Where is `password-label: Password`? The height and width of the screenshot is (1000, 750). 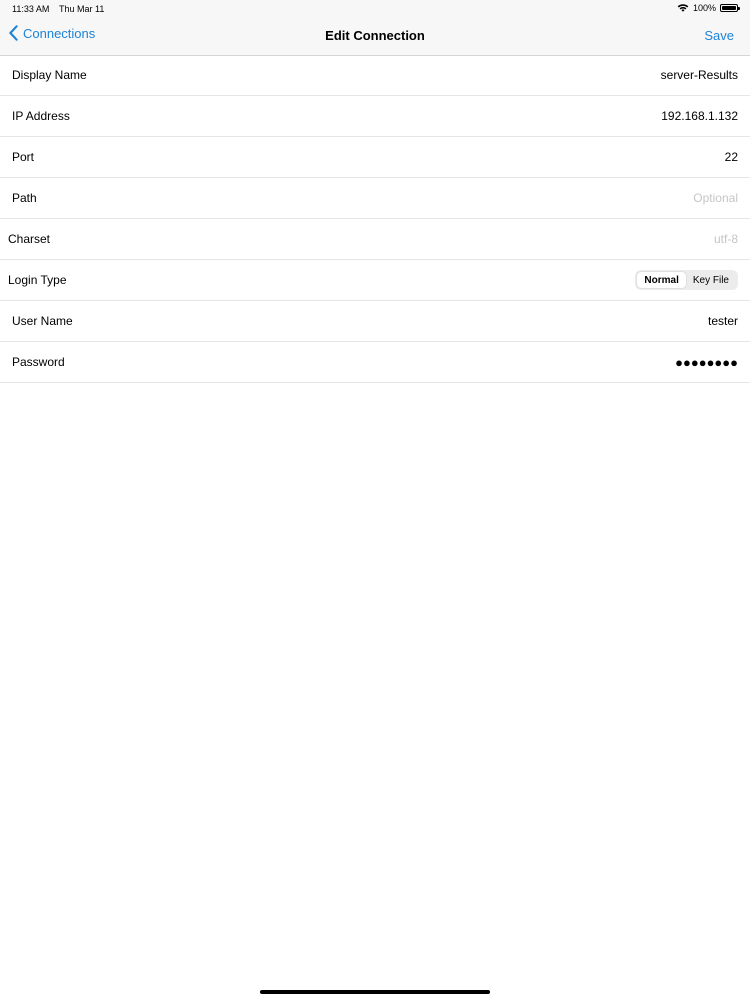 password-label: Password is located at coordinates (38, 362).